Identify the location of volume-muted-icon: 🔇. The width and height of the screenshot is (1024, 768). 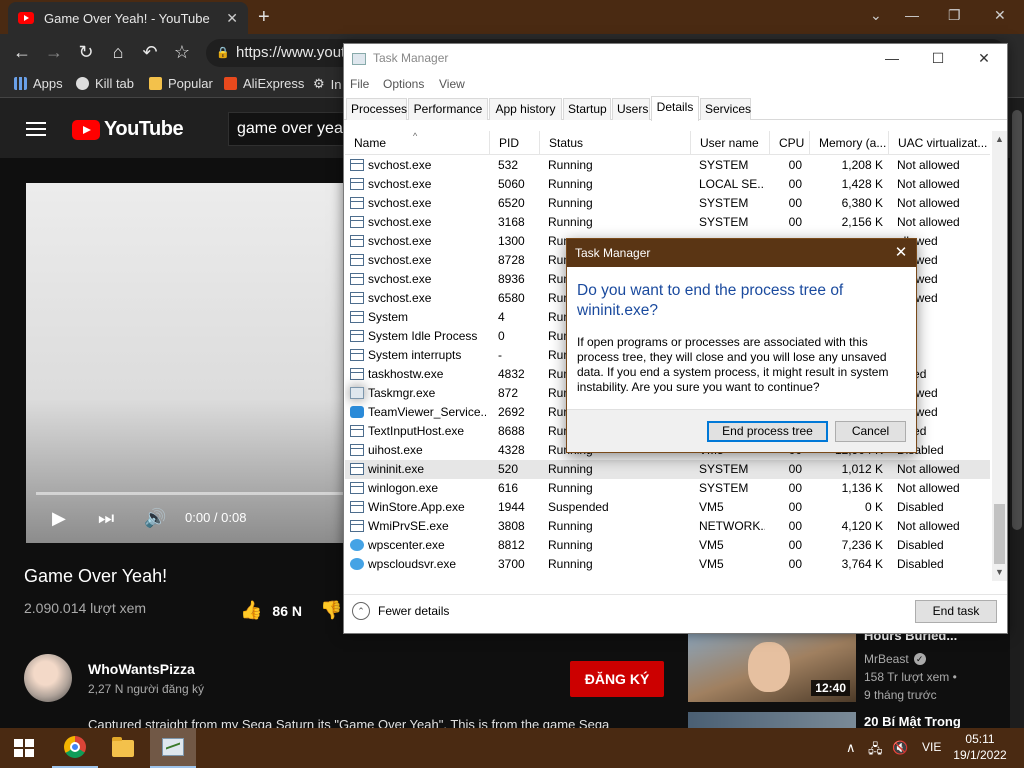
(900, 748).